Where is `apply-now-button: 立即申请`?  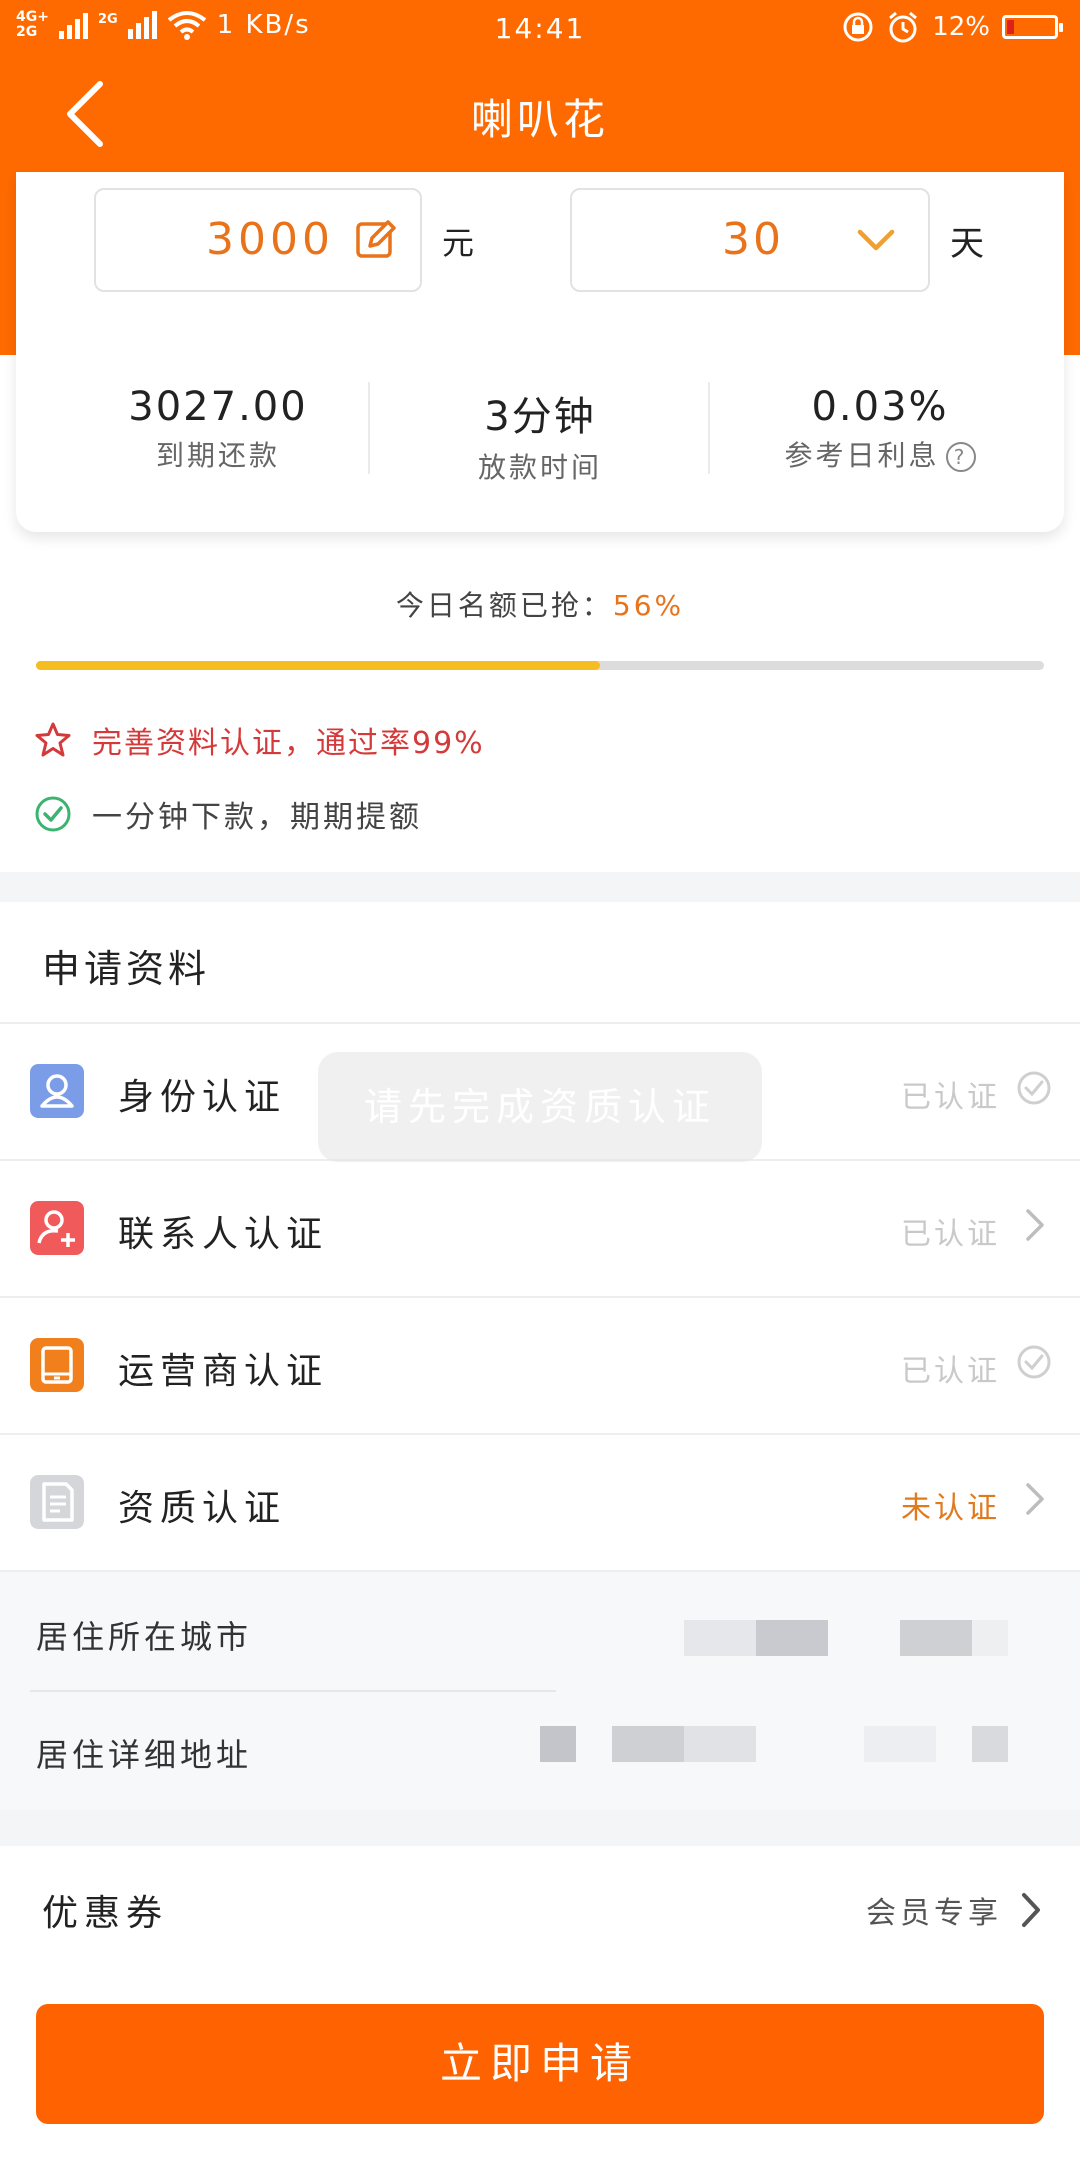 apply-now-button: 立即申请 is located at coordinates (540, 2064).